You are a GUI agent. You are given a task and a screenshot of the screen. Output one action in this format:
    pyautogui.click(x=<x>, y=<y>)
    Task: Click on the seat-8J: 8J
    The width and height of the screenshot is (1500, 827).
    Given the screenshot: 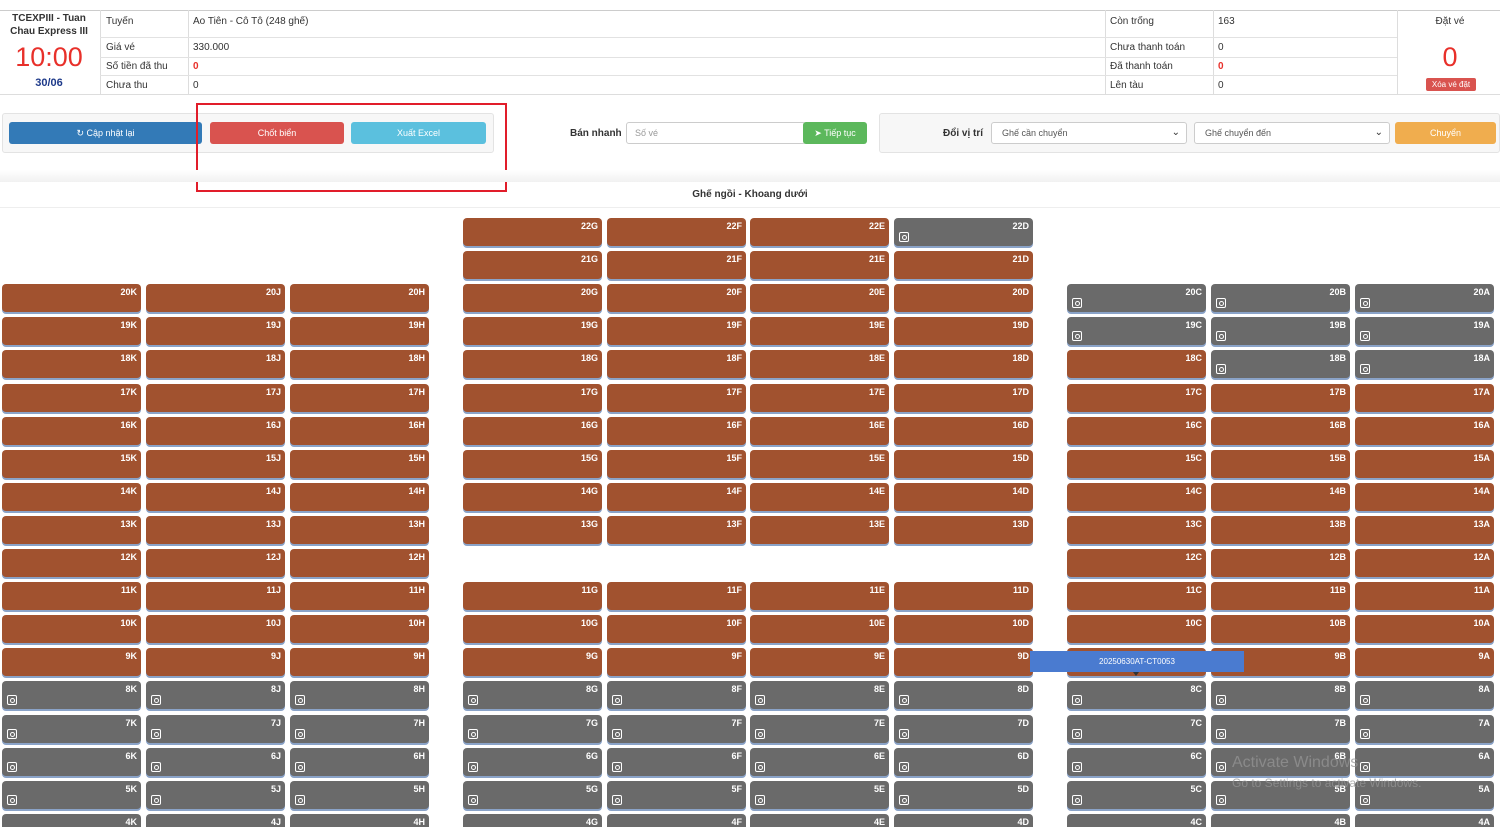 What is the action you would take?
    pyautogui.click(x=215, y=695)
    